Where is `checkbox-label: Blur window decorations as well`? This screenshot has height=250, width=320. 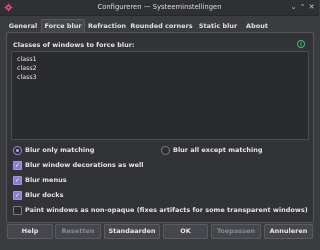 checkbox-label: Blur window decorations as well is located at coordinates (84, 165).